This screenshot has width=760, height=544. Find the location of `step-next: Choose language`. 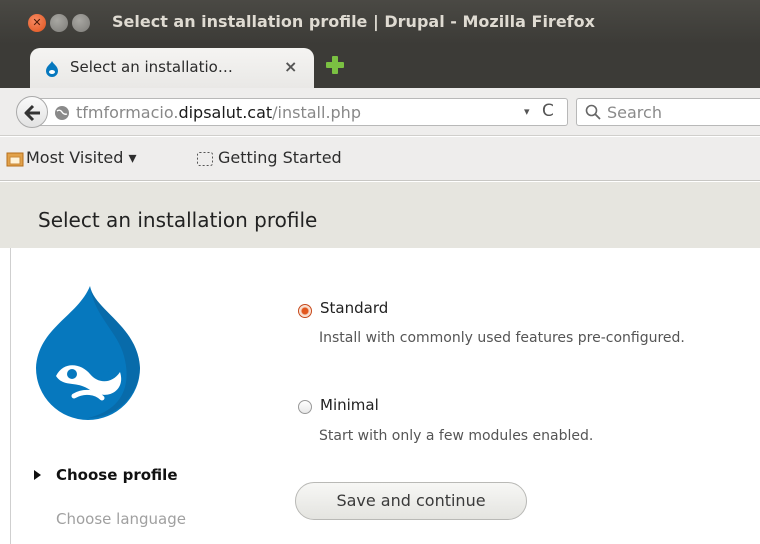

step-next: Choose language is located at coordinates (121, 519).